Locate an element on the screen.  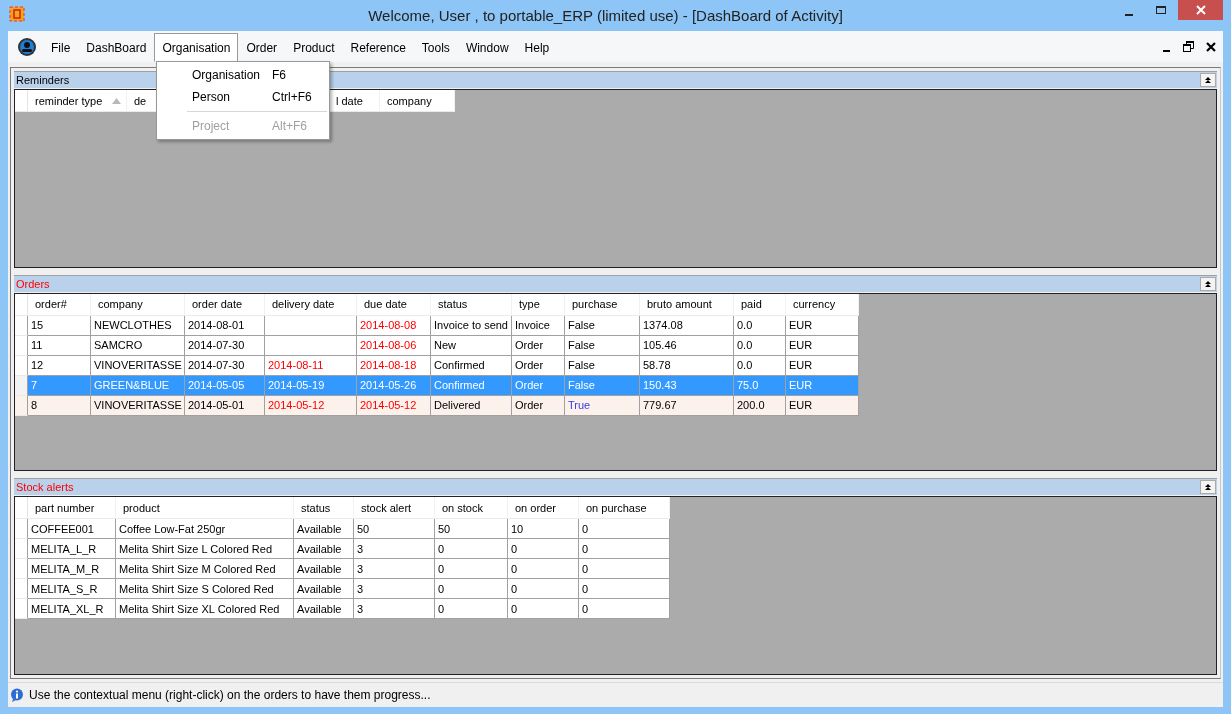
table-cell: 15 is located at coordinates (59, 325).